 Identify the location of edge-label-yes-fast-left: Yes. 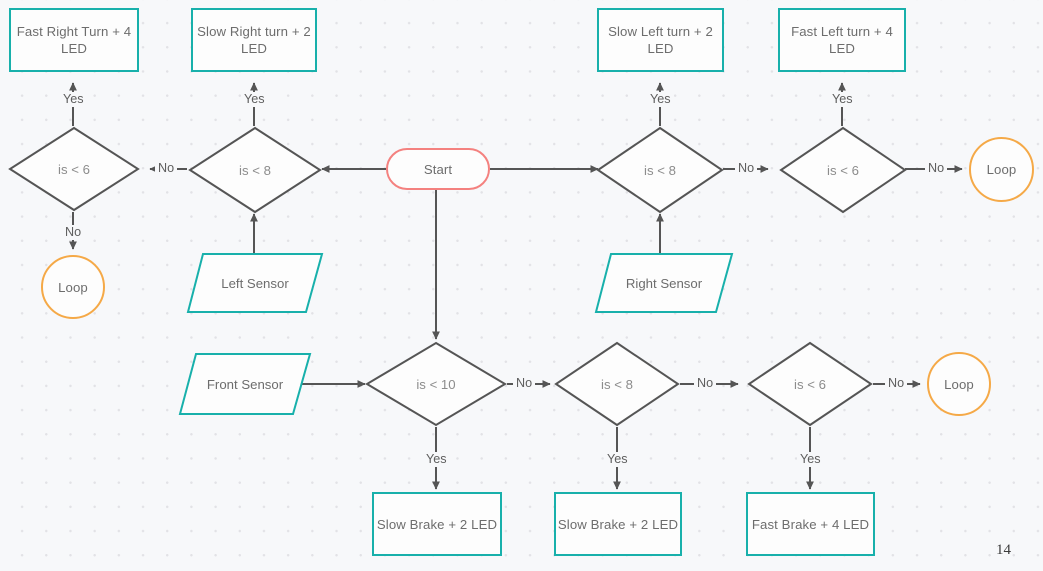
(842, 99).